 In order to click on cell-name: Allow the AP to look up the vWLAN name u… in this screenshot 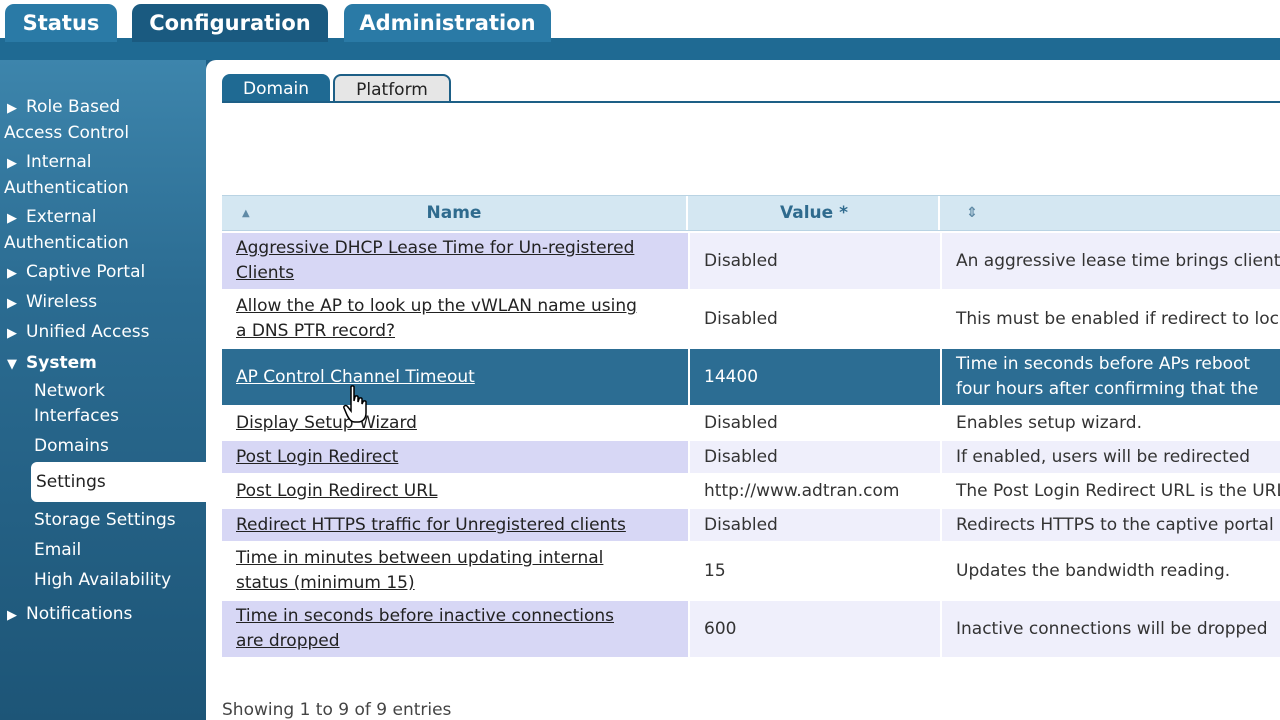, I will do `click(455, 319)`.